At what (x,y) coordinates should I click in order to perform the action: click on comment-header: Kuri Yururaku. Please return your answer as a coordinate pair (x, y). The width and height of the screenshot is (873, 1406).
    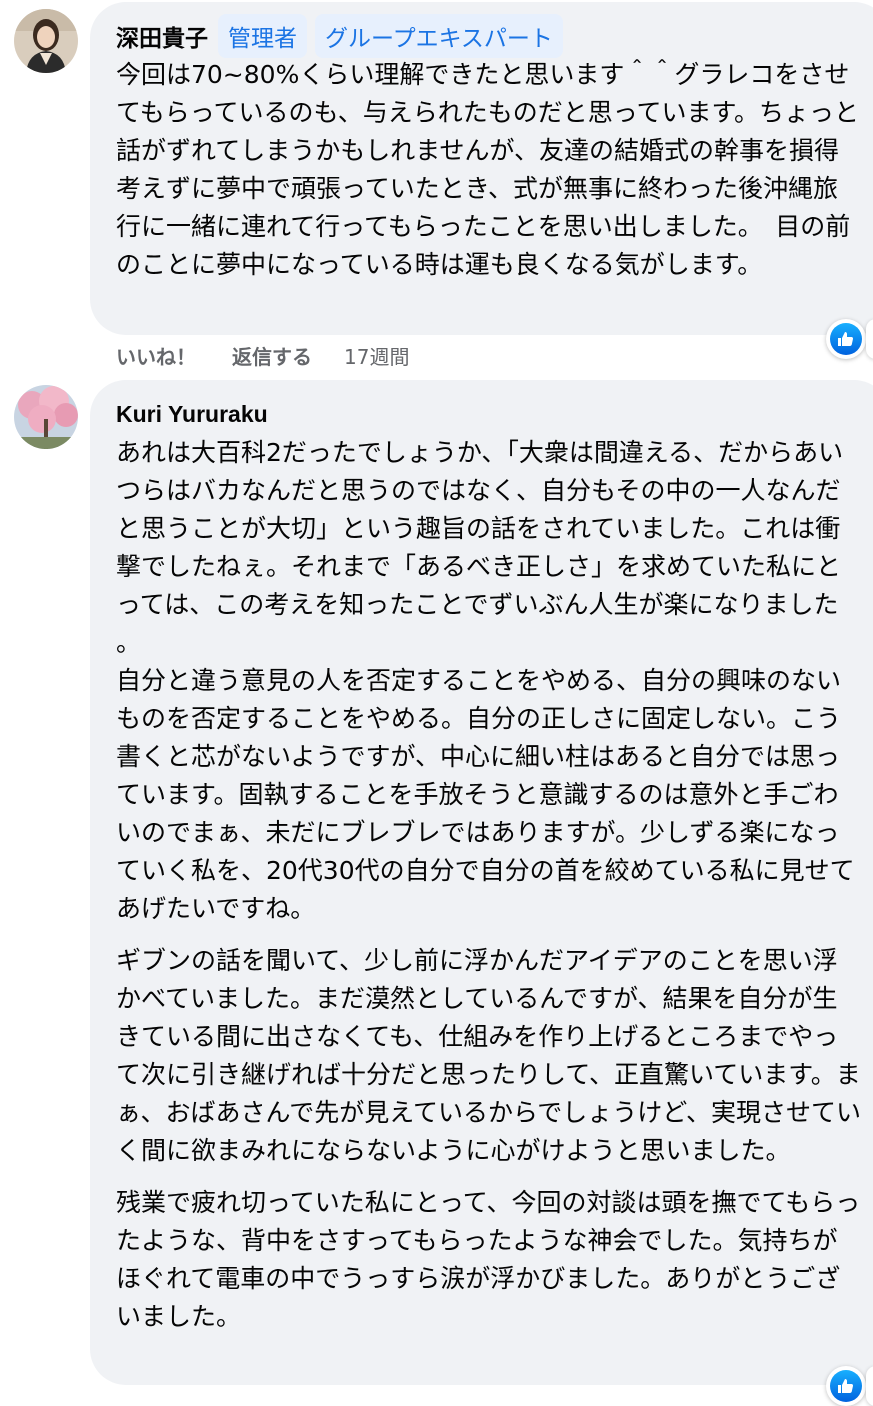
    Looking at the image, I should click on (494, 414).